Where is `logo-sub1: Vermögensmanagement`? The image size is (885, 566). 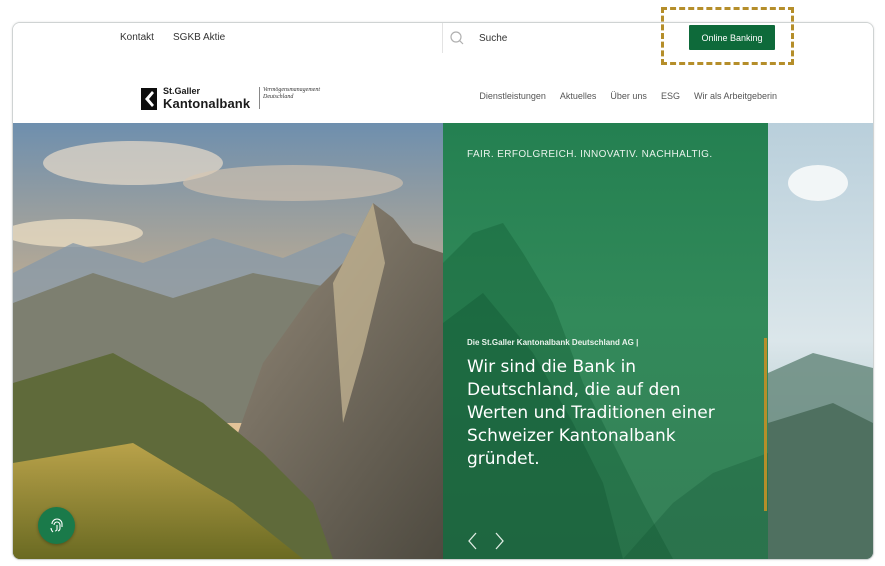
logo-sub1: Vermögensmanagement is located at coordinates (291, 90).